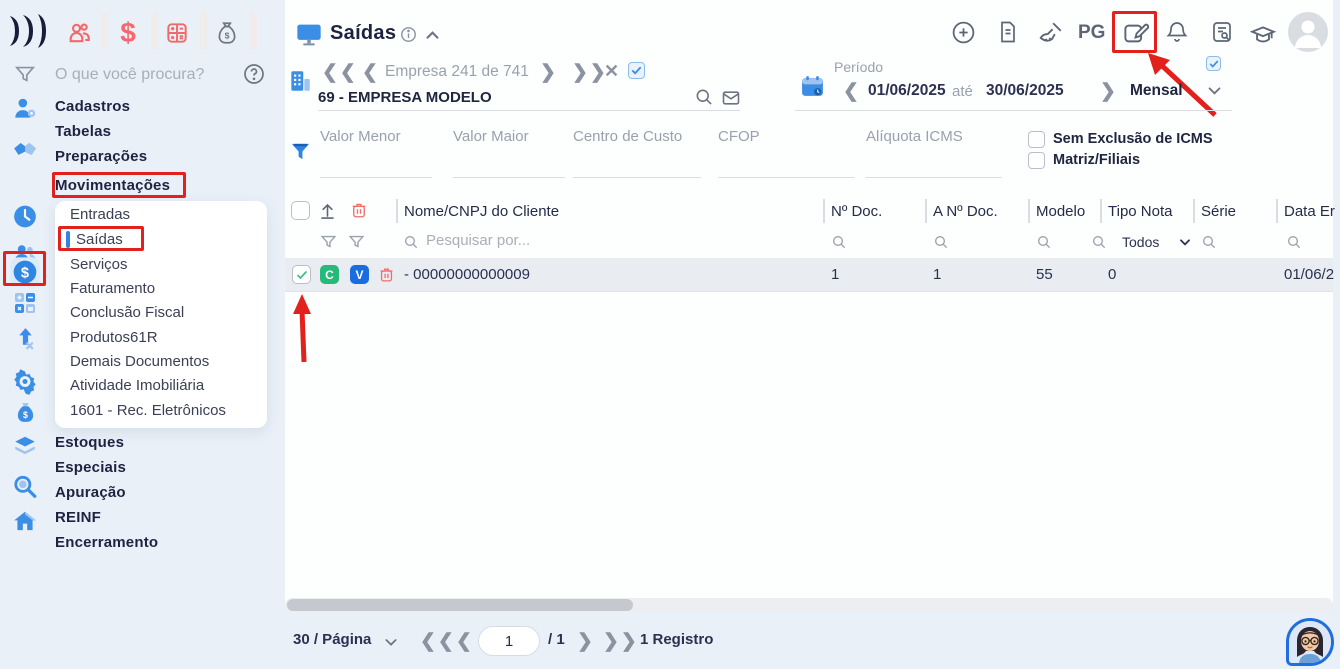 The height and width of the screenshot is (669, 1340). I want to click on tiponota-search-icon, so click(1099, 242).